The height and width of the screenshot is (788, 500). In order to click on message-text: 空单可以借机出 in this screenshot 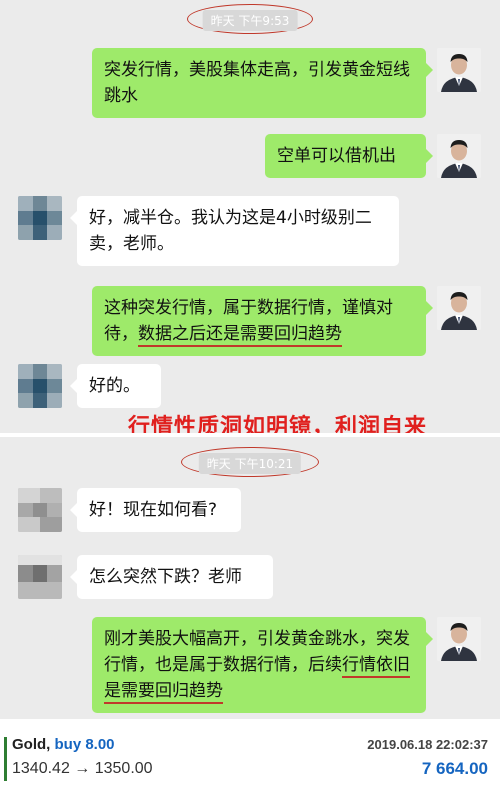, I will do `click(336, 156)`.